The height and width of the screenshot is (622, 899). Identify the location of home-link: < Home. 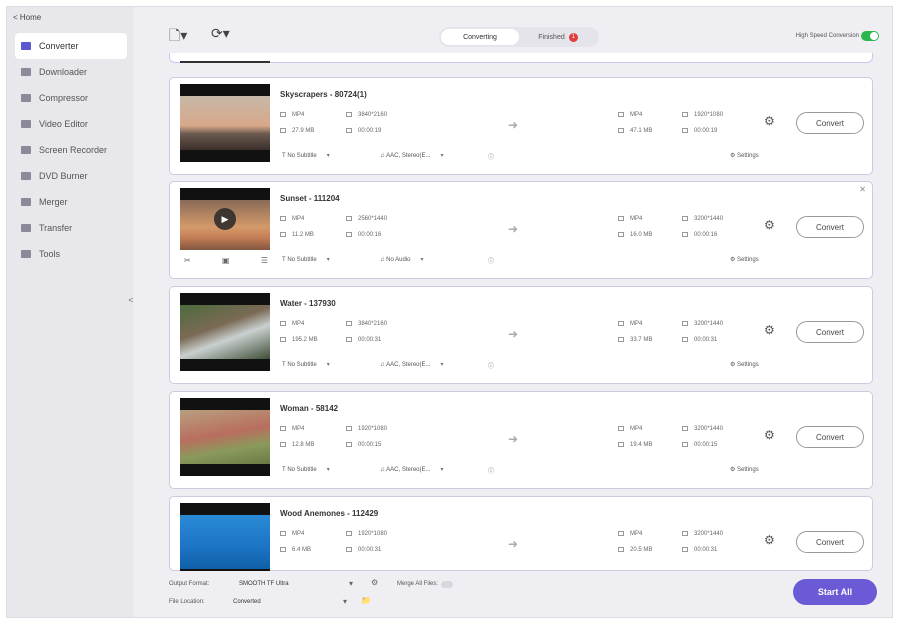
(27, 17).